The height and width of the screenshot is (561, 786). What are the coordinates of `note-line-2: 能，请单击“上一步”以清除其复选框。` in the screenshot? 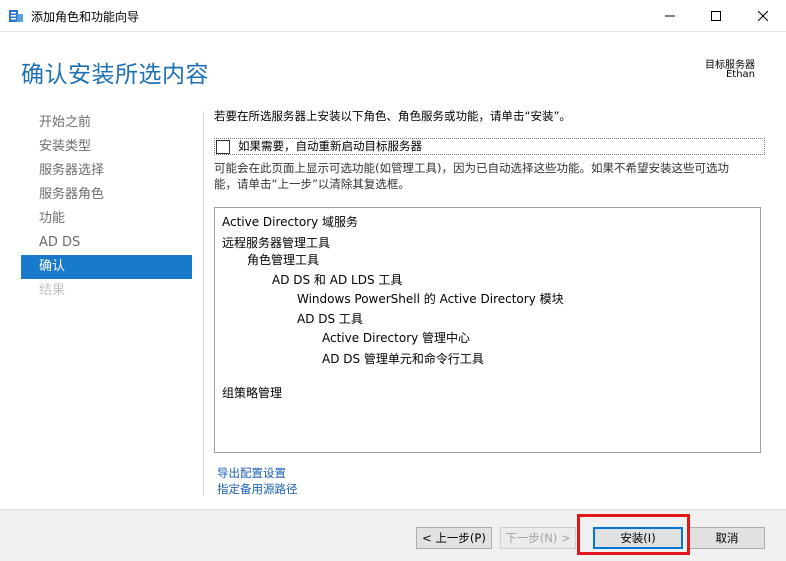 It's located at (312, 184).